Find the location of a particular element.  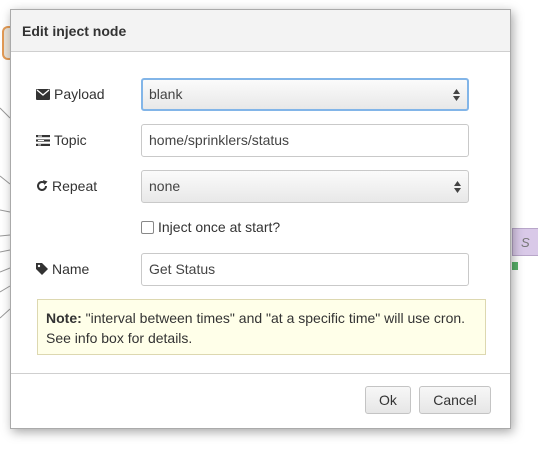

tag-icon is located at coordinates (42, 269).